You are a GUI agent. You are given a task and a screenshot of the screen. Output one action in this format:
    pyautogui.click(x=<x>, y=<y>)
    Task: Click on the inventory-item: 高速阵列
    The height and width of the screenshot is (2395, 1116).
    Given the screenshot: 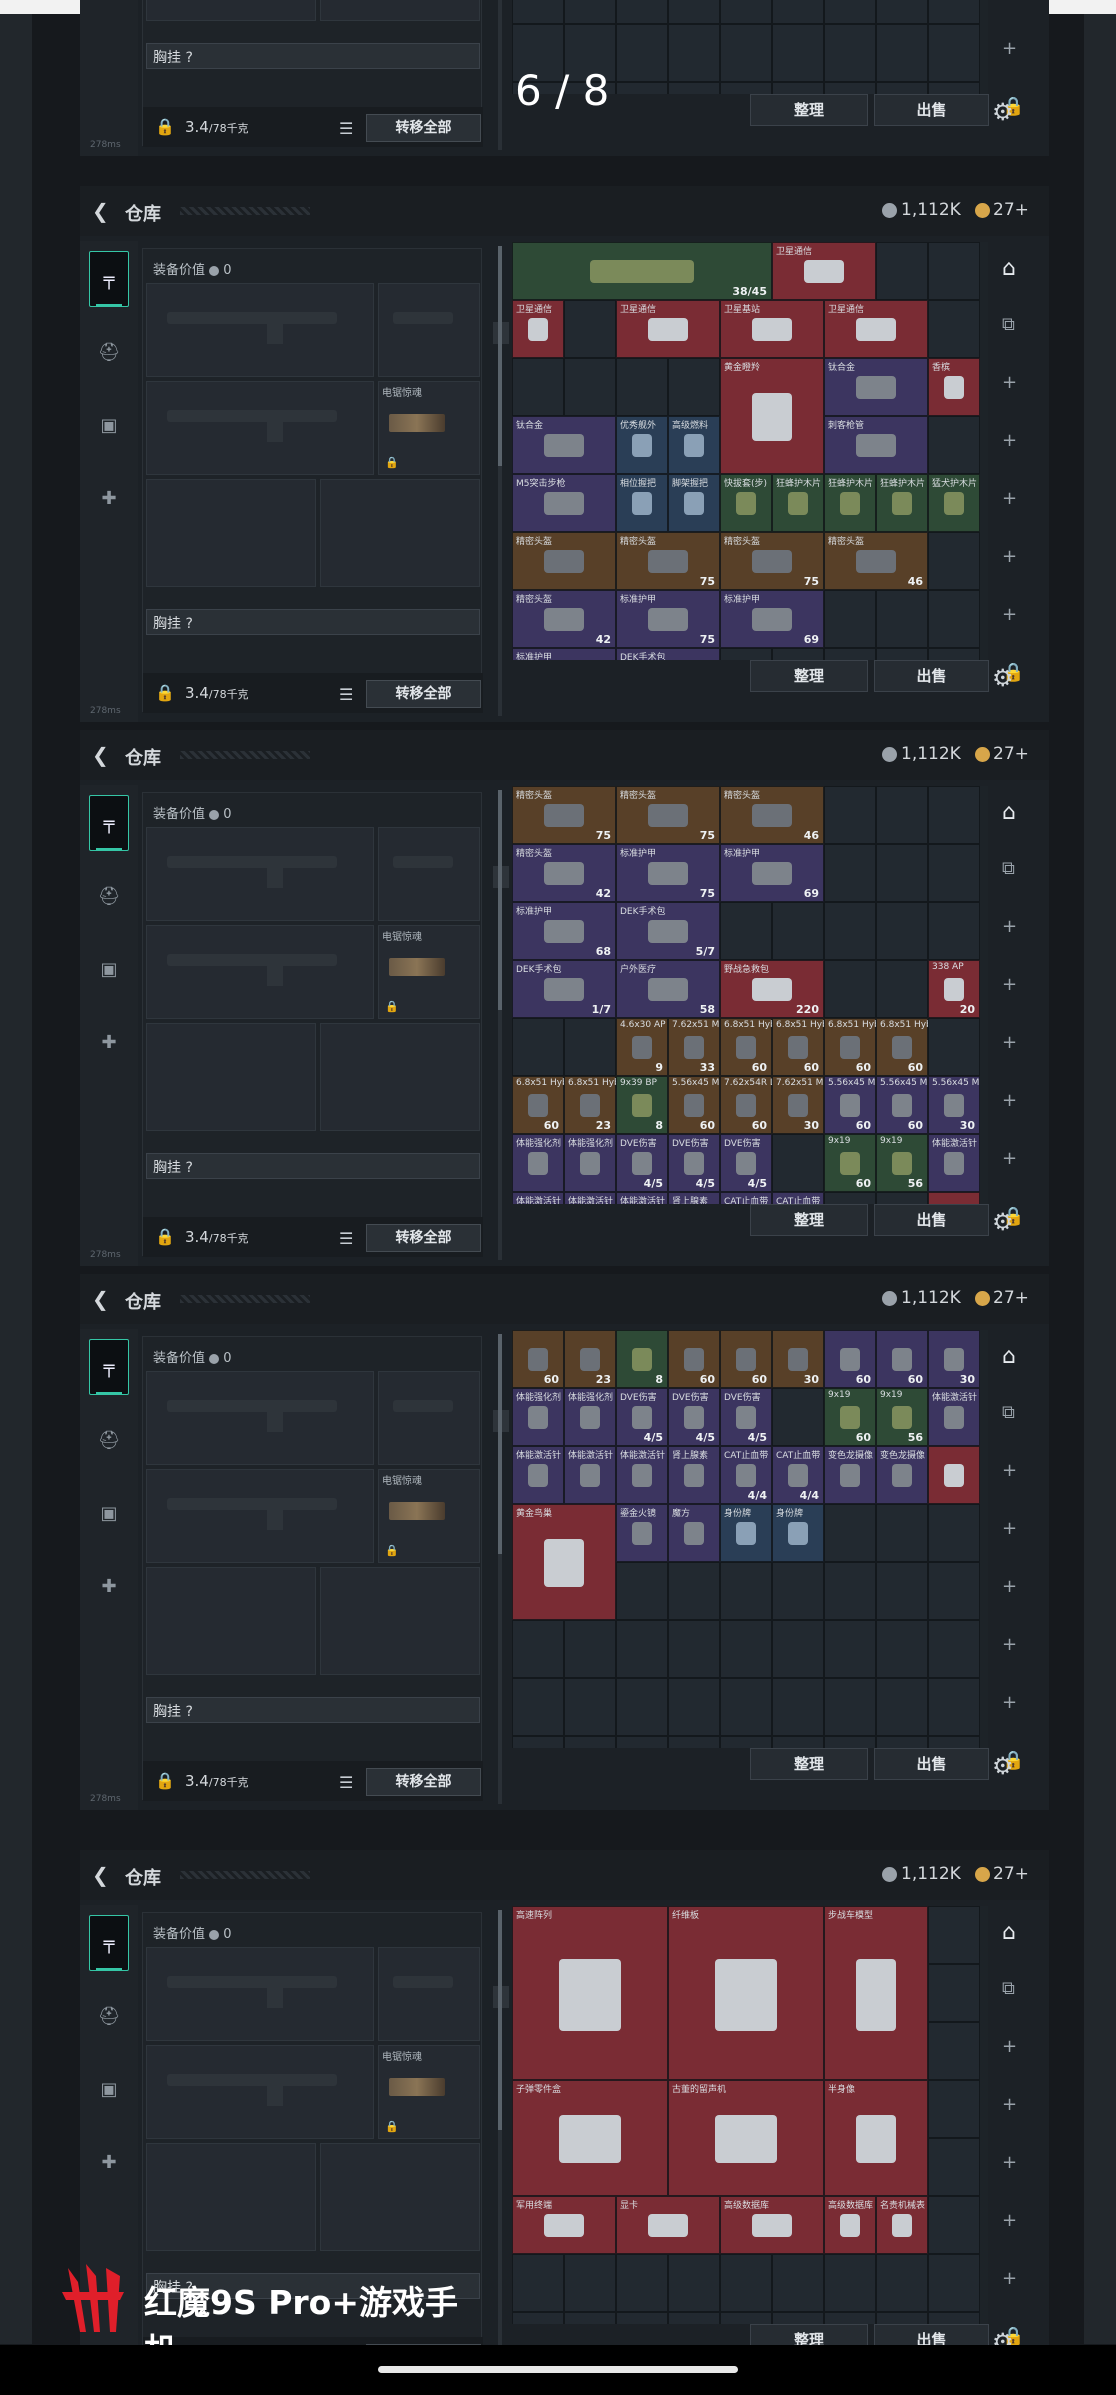 What is the action you would take?
    pyautogui.click(x=590, y=1993)
    